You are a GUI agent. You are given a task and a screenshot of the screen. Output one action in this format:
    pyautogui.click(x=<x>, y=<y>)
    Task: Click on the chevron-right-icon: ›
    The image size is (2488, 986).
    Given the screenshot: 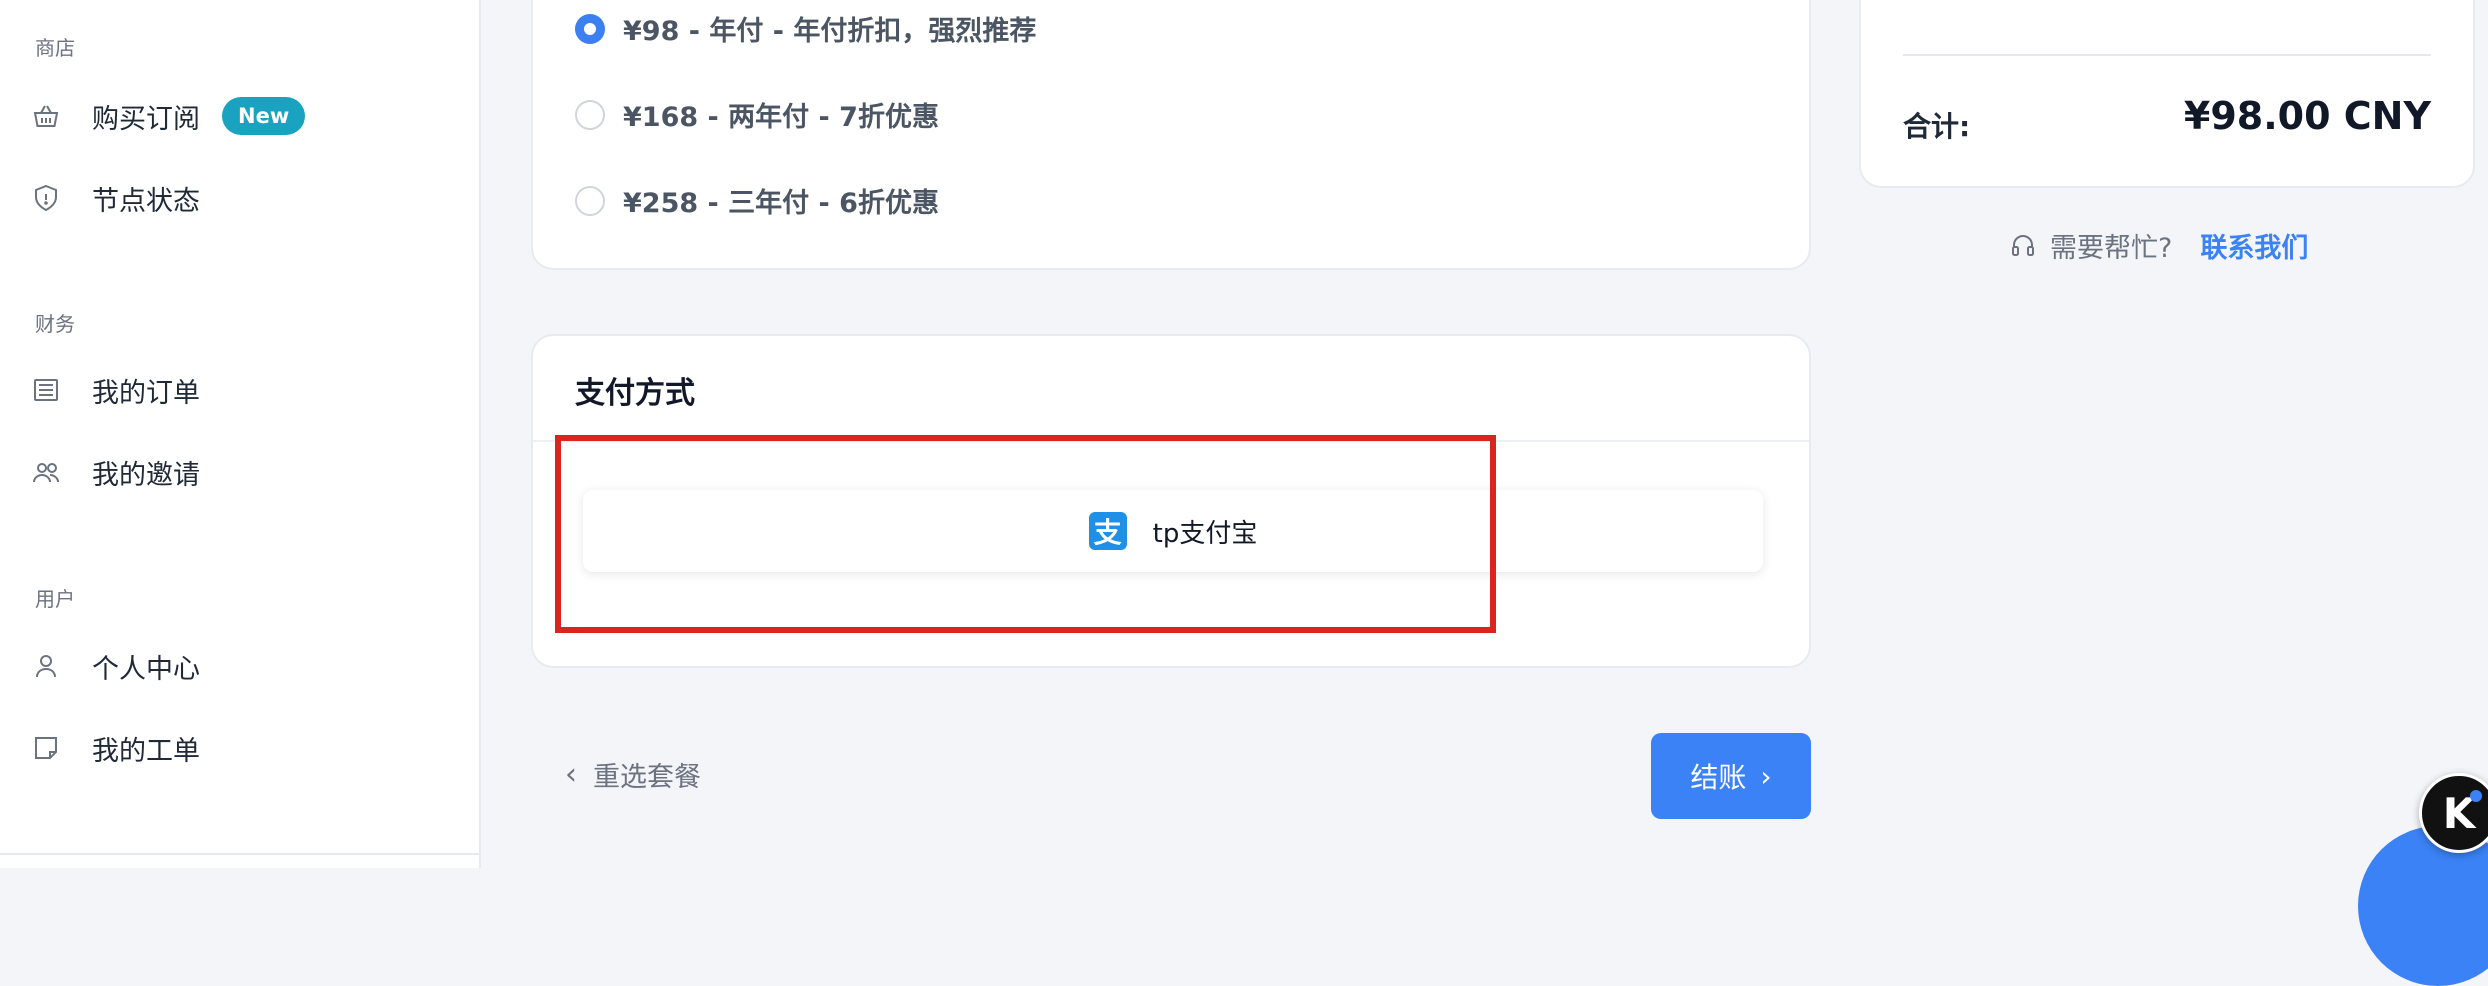 What is the action you would take?
    pyautogui.click(x=1766, y=776)
    